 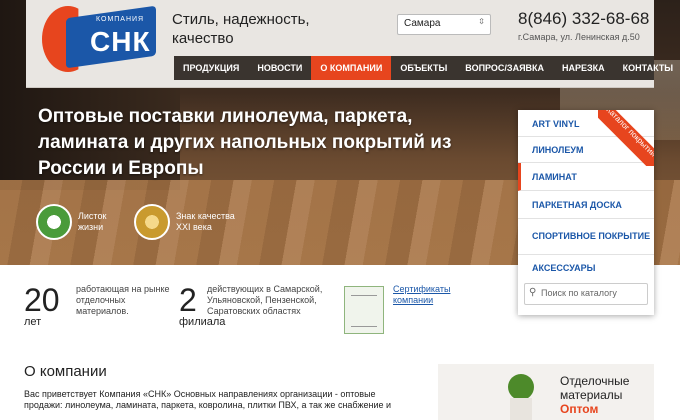 What do you see at coordinates (65, 371) in the screenshot?
I see `about-title: О компании` at bounding box center [65, 371].